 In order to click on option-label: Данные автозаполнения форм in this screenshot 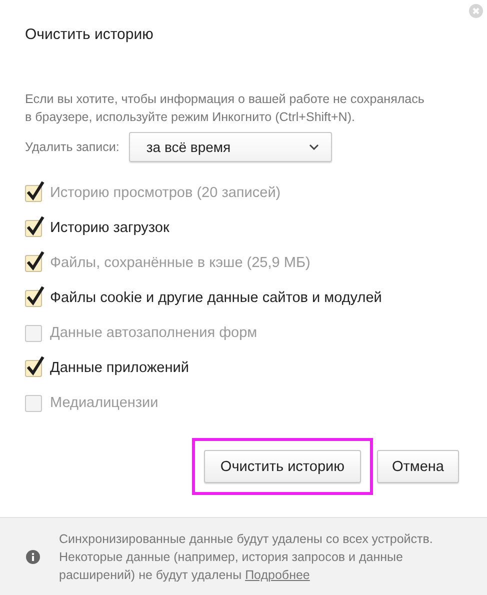, I will do `click(154, 333)`.